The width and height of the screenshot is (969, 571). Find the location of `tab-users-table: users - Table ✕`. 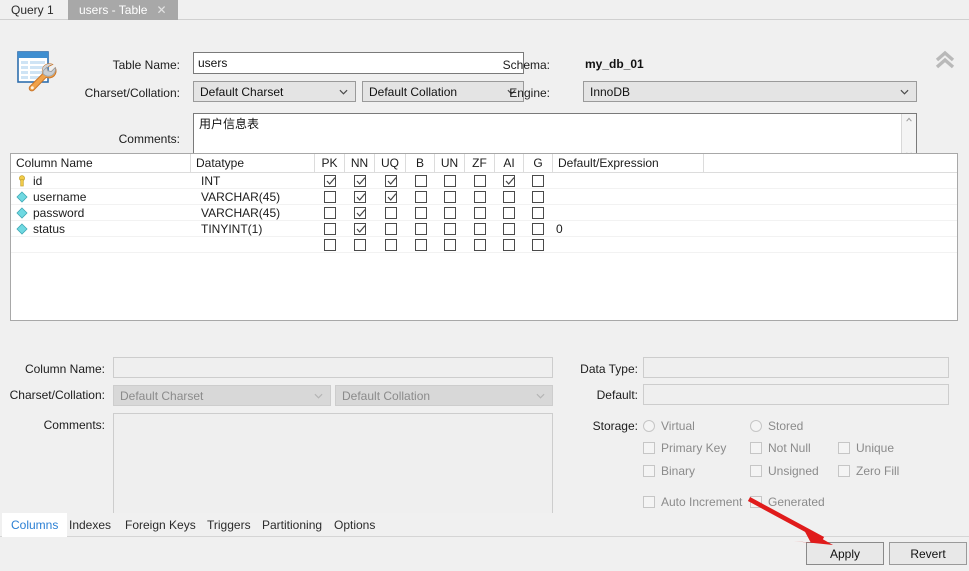

tab-users-table: users - Table ✕ is located at coordinates (123, 10).